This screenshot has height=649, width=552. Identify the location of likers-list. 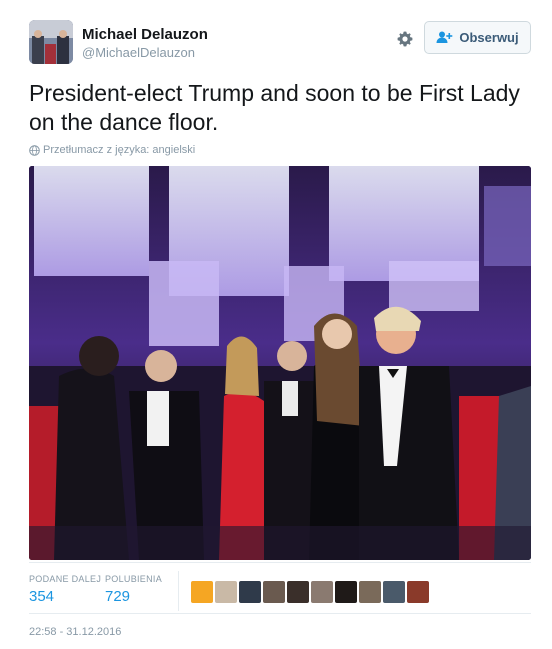
(310, 592).